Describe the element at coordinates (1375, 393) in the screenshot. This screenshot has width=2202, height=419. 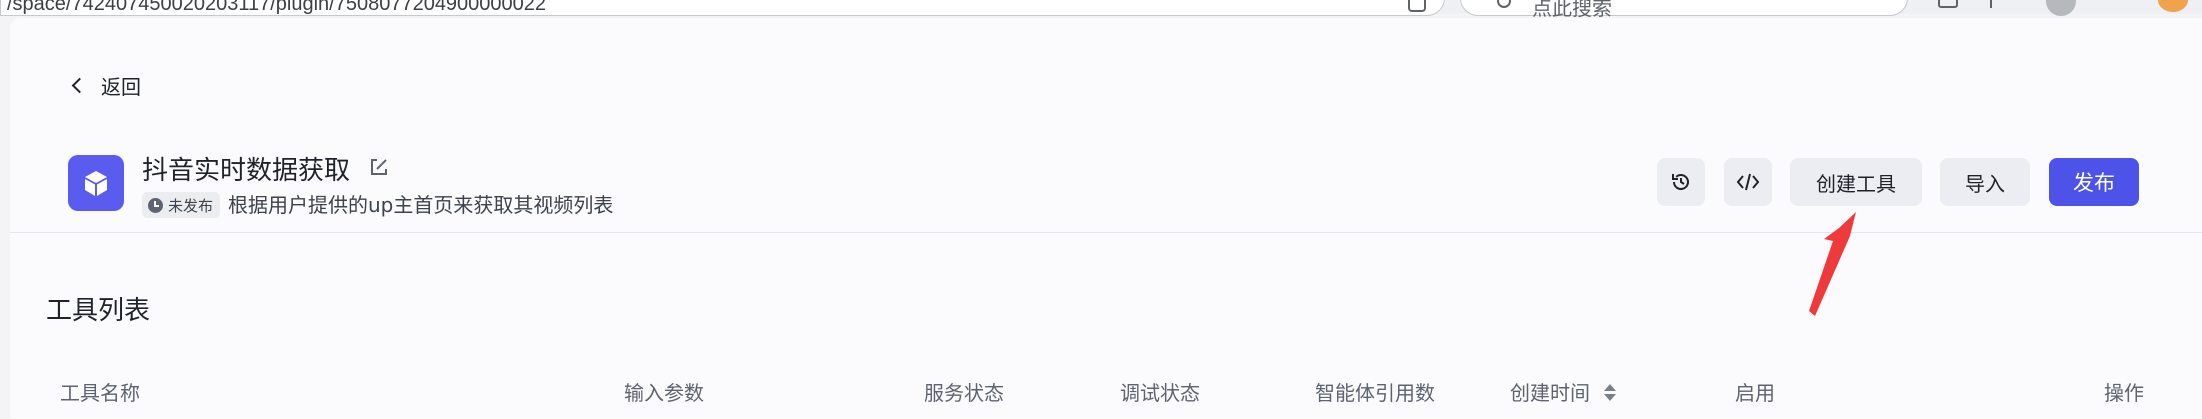
I see `column-agent-references: 智能体引用数` at that location.